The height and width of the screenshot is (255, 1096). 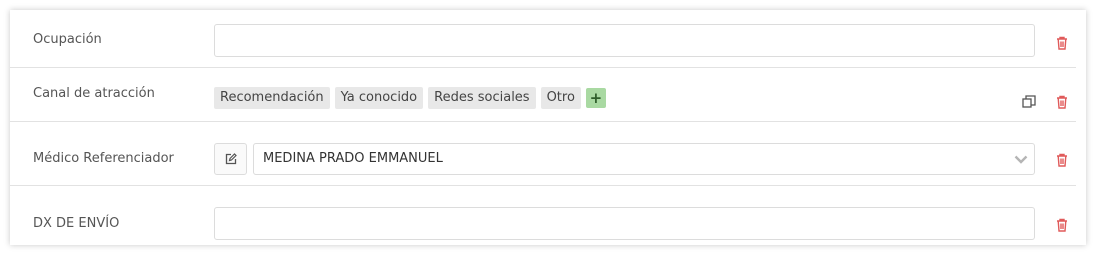 I want to click on tag-otro: Otro, so click(x=560, y=98).